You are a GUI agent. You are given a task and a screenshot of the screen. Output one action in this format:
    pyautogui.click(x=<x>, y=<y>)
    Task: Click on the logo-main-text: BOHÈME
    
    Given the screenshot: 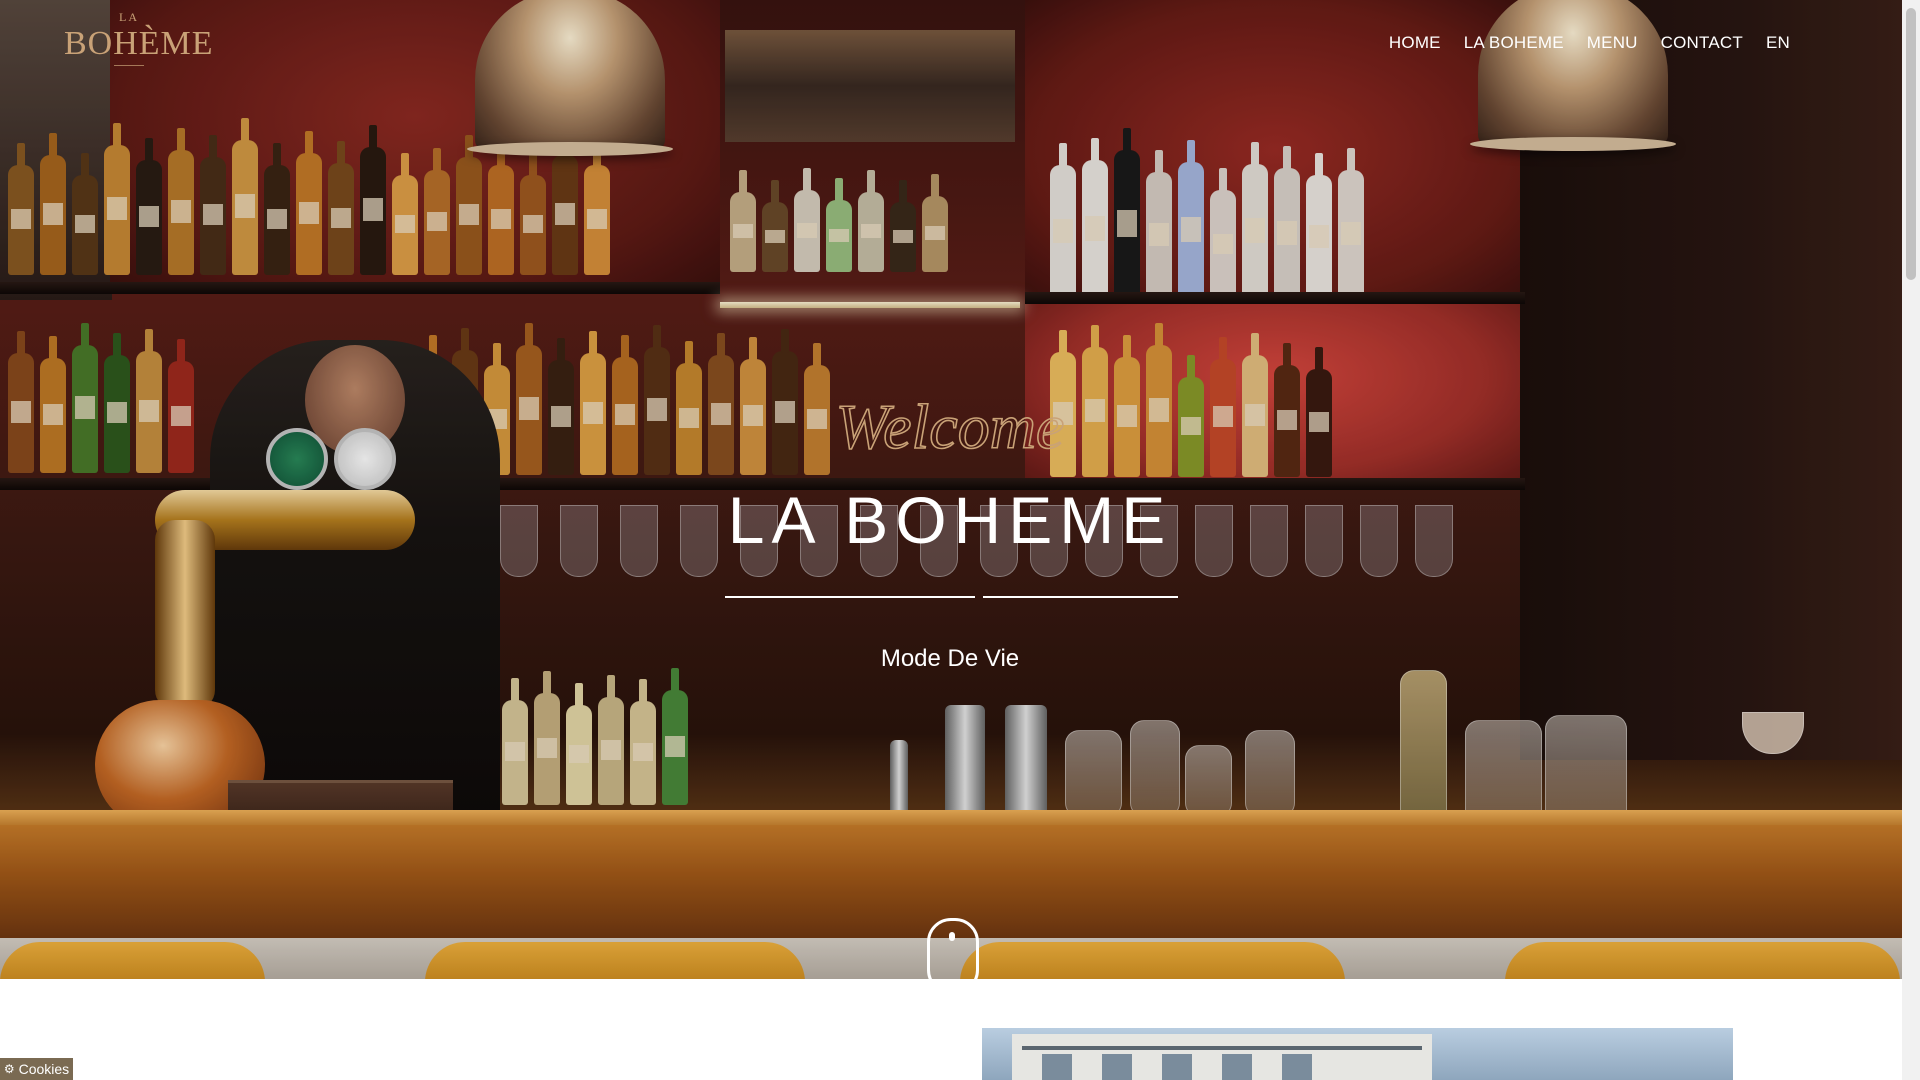 What is the action you would take?
    pyautogui.click(x=139, y=43)
    